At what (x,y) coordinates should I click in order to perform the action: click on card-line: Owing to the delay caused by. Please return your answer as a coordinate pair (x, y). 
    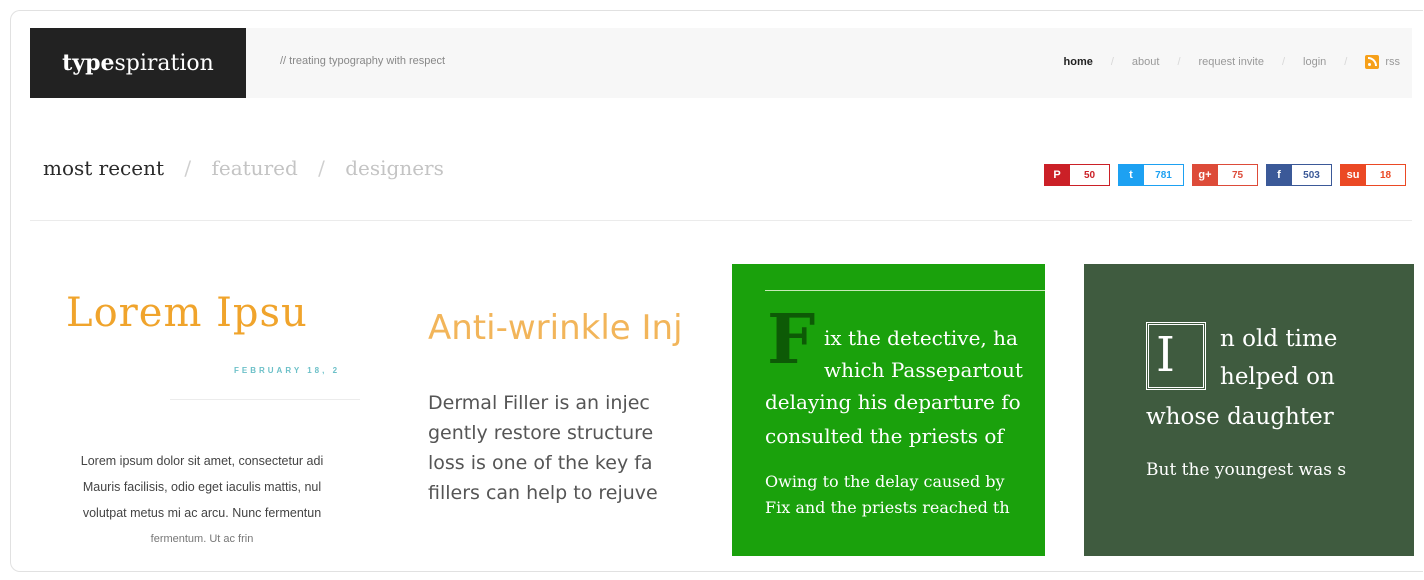
    Looking at the image, I should click on (885, 481).